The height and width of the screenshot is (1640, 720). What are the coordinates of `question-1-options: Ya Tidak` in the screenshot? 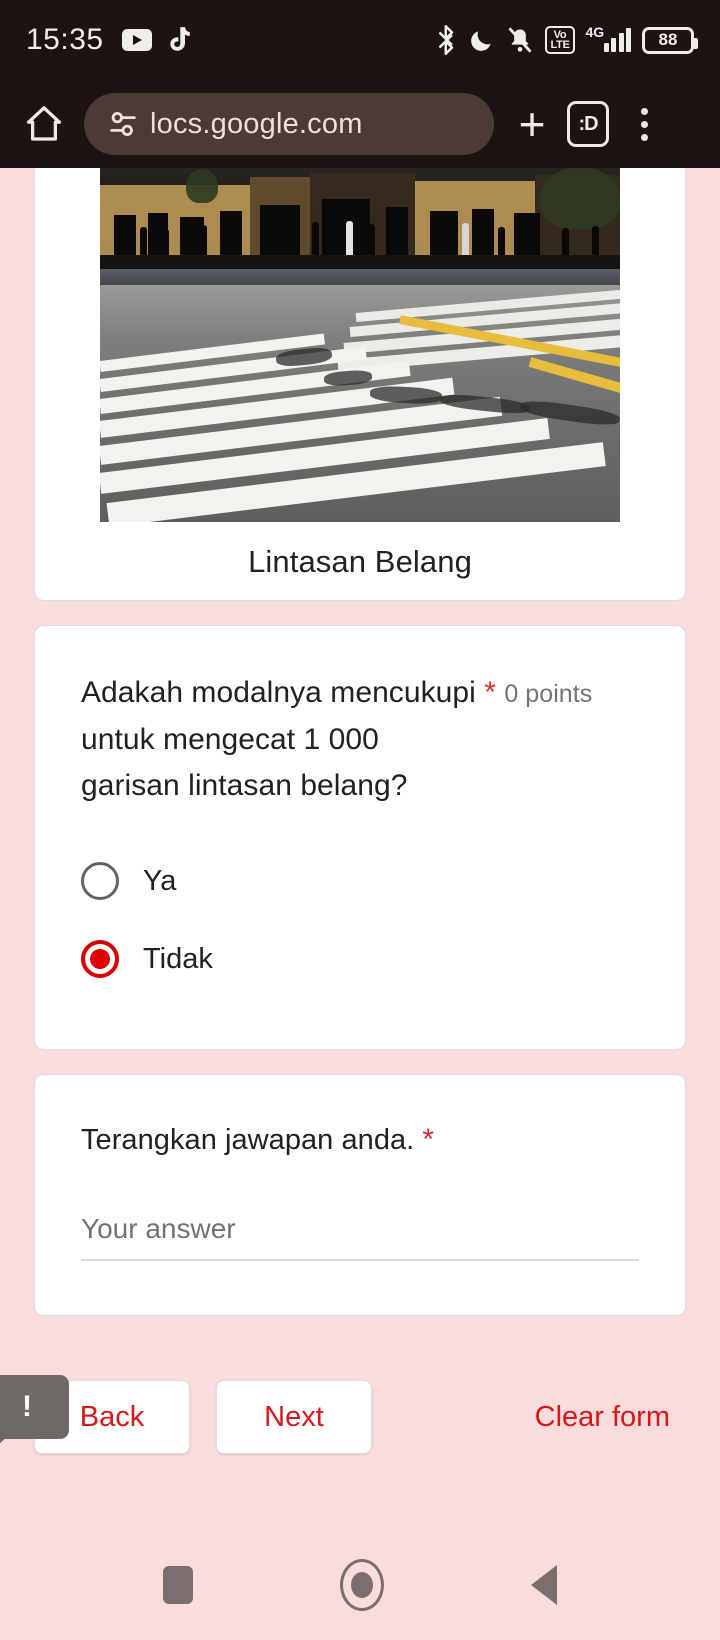 It's located at (360, 920).